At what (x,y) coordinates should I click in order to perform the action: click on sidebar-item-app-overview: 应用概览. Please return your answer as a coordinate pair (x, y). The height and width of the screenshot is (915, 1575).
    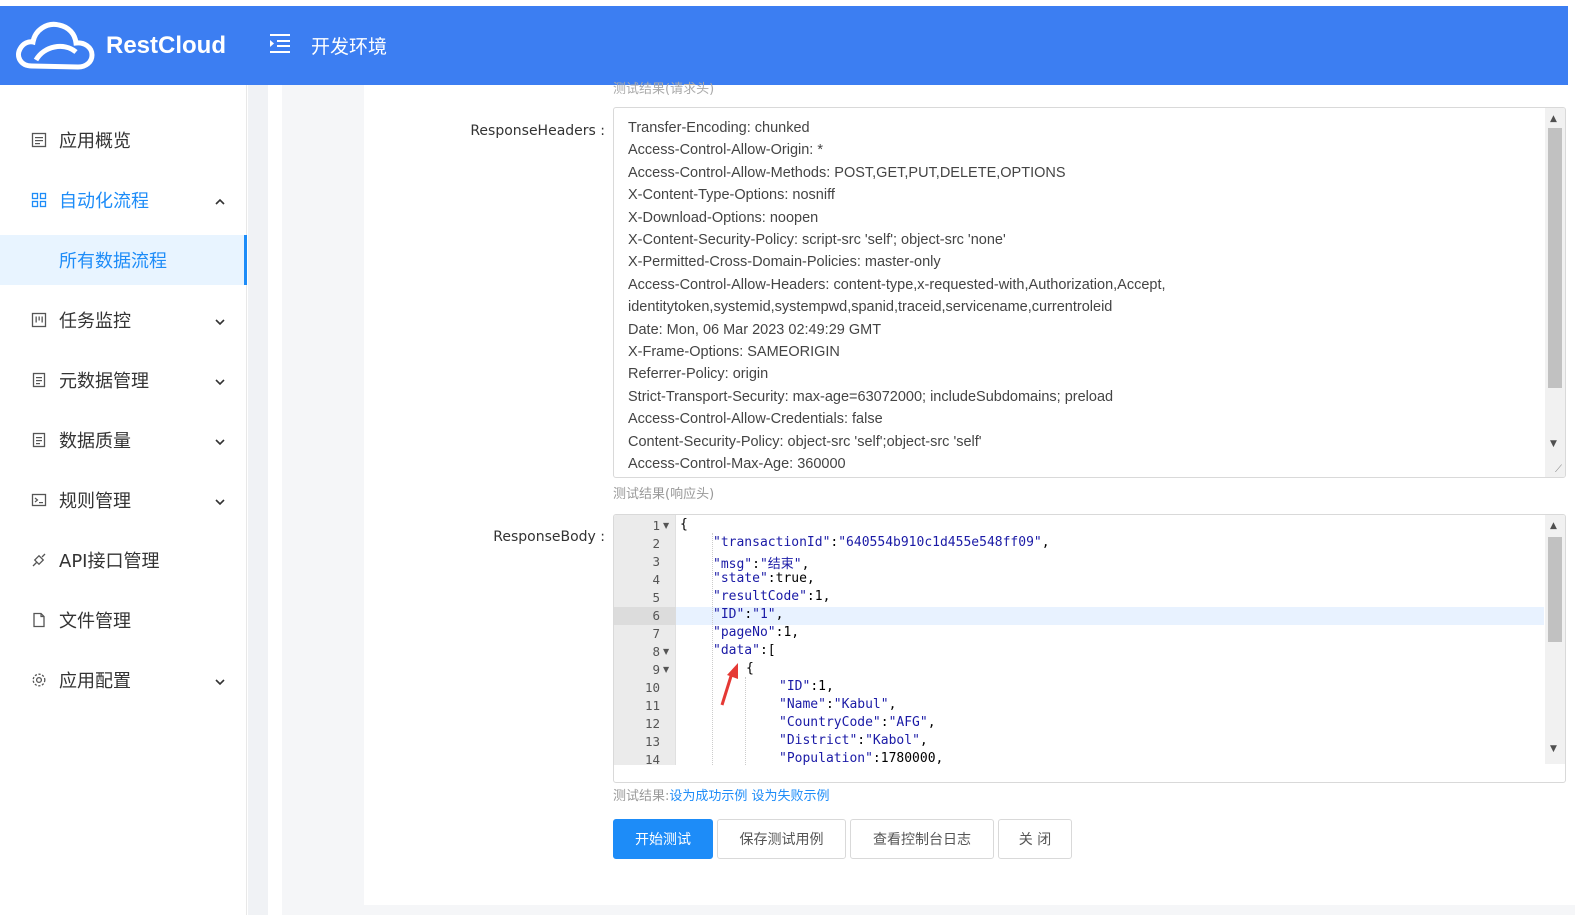
    Looking at the image, I should click on (123, 140).